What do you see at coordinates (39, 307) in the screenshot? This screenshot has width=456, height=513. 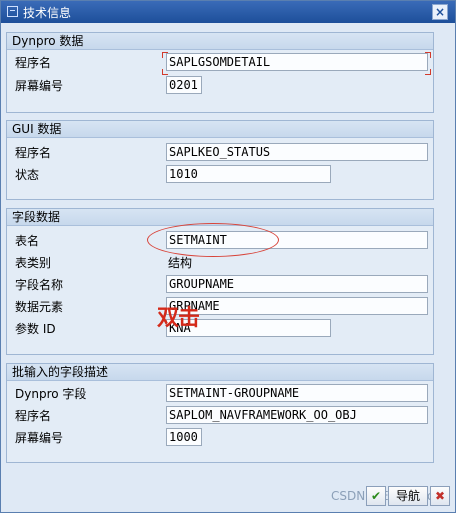 I see `field-label: 数据元素` at bounding box center [39, 307].